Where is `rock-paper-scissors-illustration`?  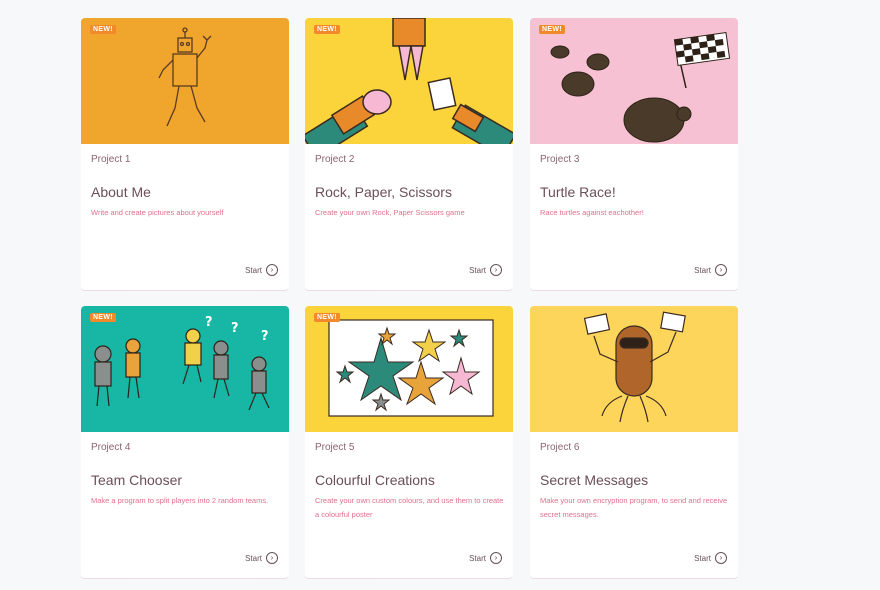
rock-paper-scissors-illustration is located at coordinates (409, 81).